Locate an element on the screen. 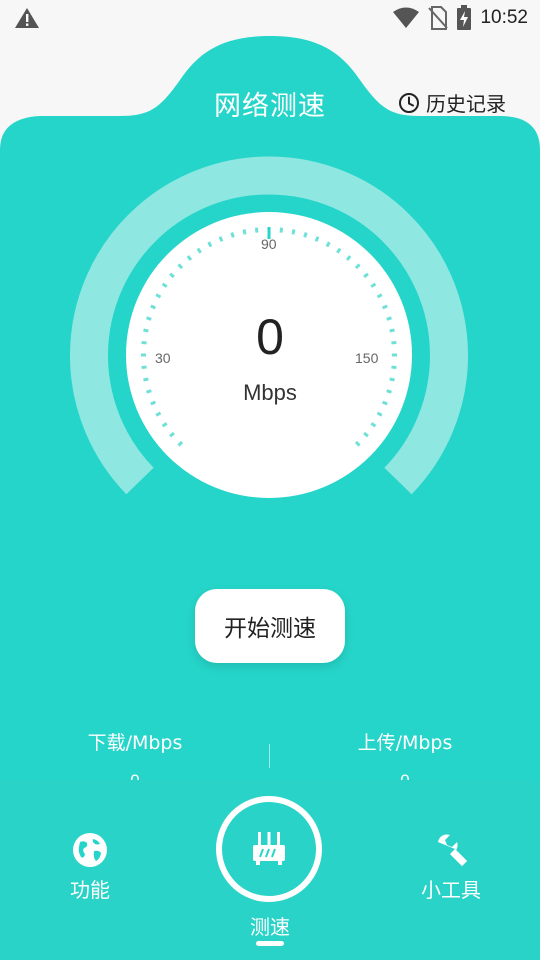  history-button: 历史记录 is located at coordinates (452, 102).